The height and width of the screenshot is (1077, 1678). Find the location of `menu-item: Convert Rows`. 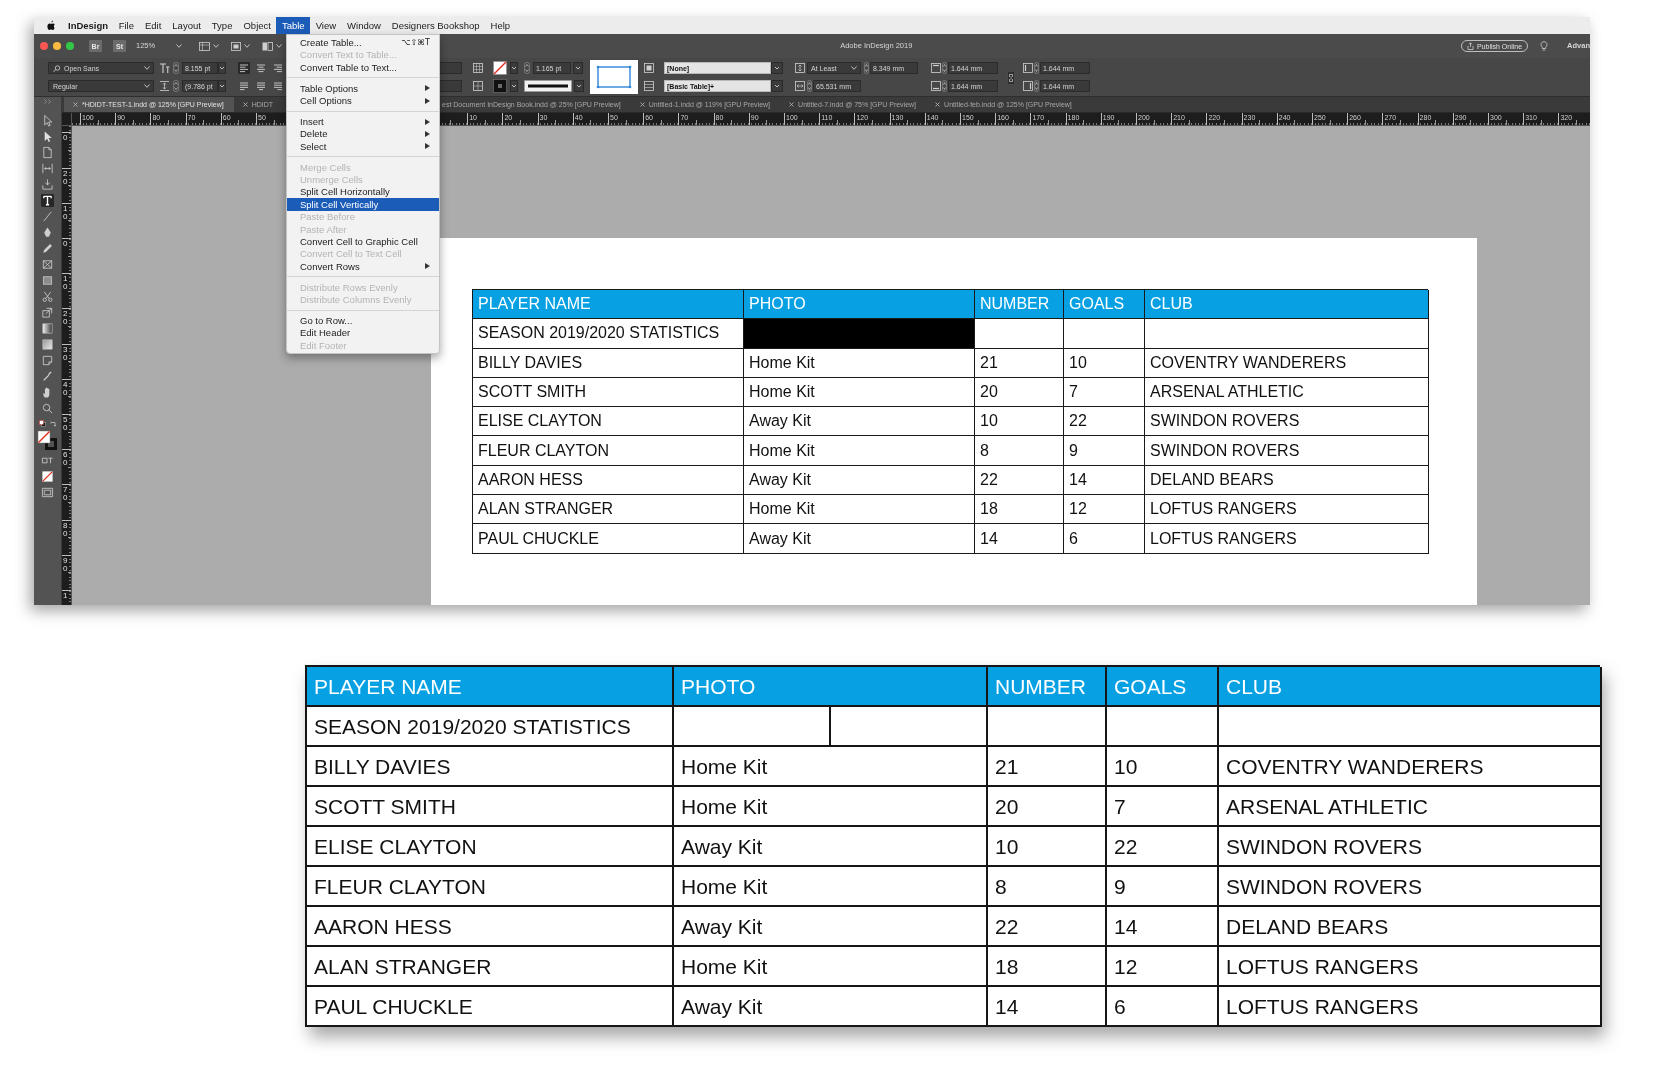

menu-item: Convert Rows is located at coordinates (363, 266).